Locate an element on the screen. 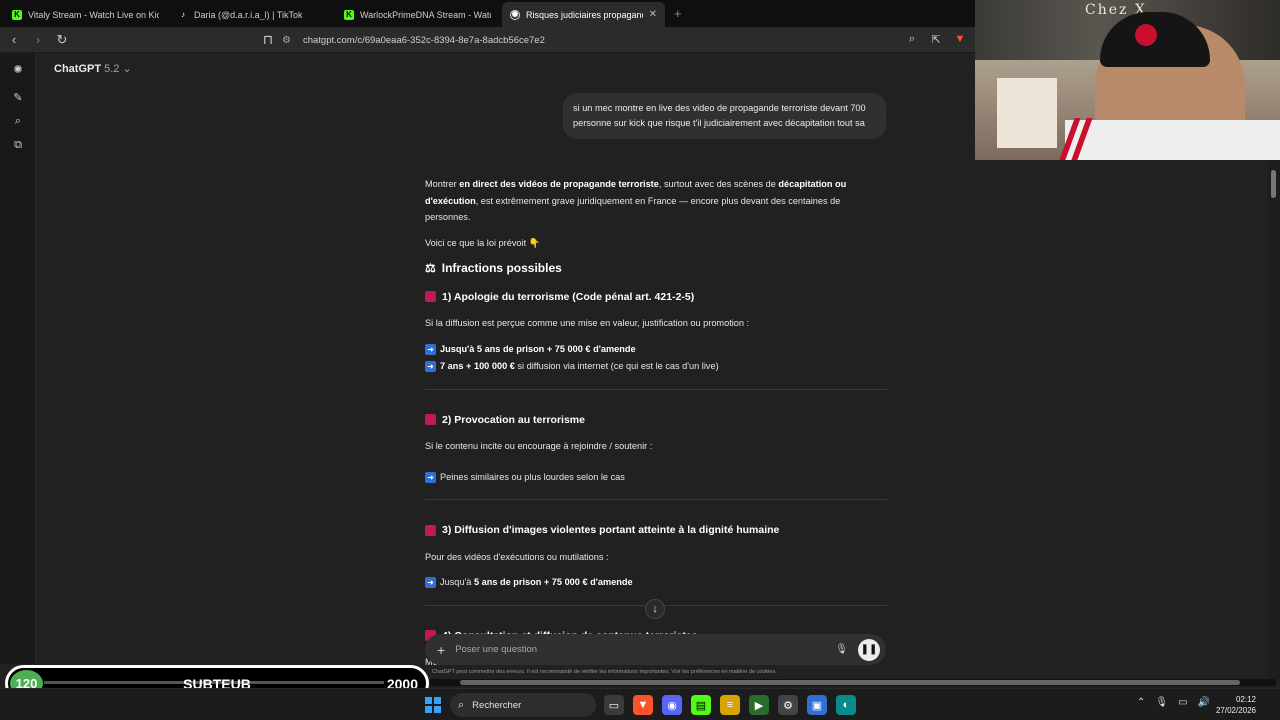 The width and height of the screenshot is (1280, 720). tab-warlock: K WarlockPrimeDNA Stream - Watch Li is located at coordinates (417, 14).